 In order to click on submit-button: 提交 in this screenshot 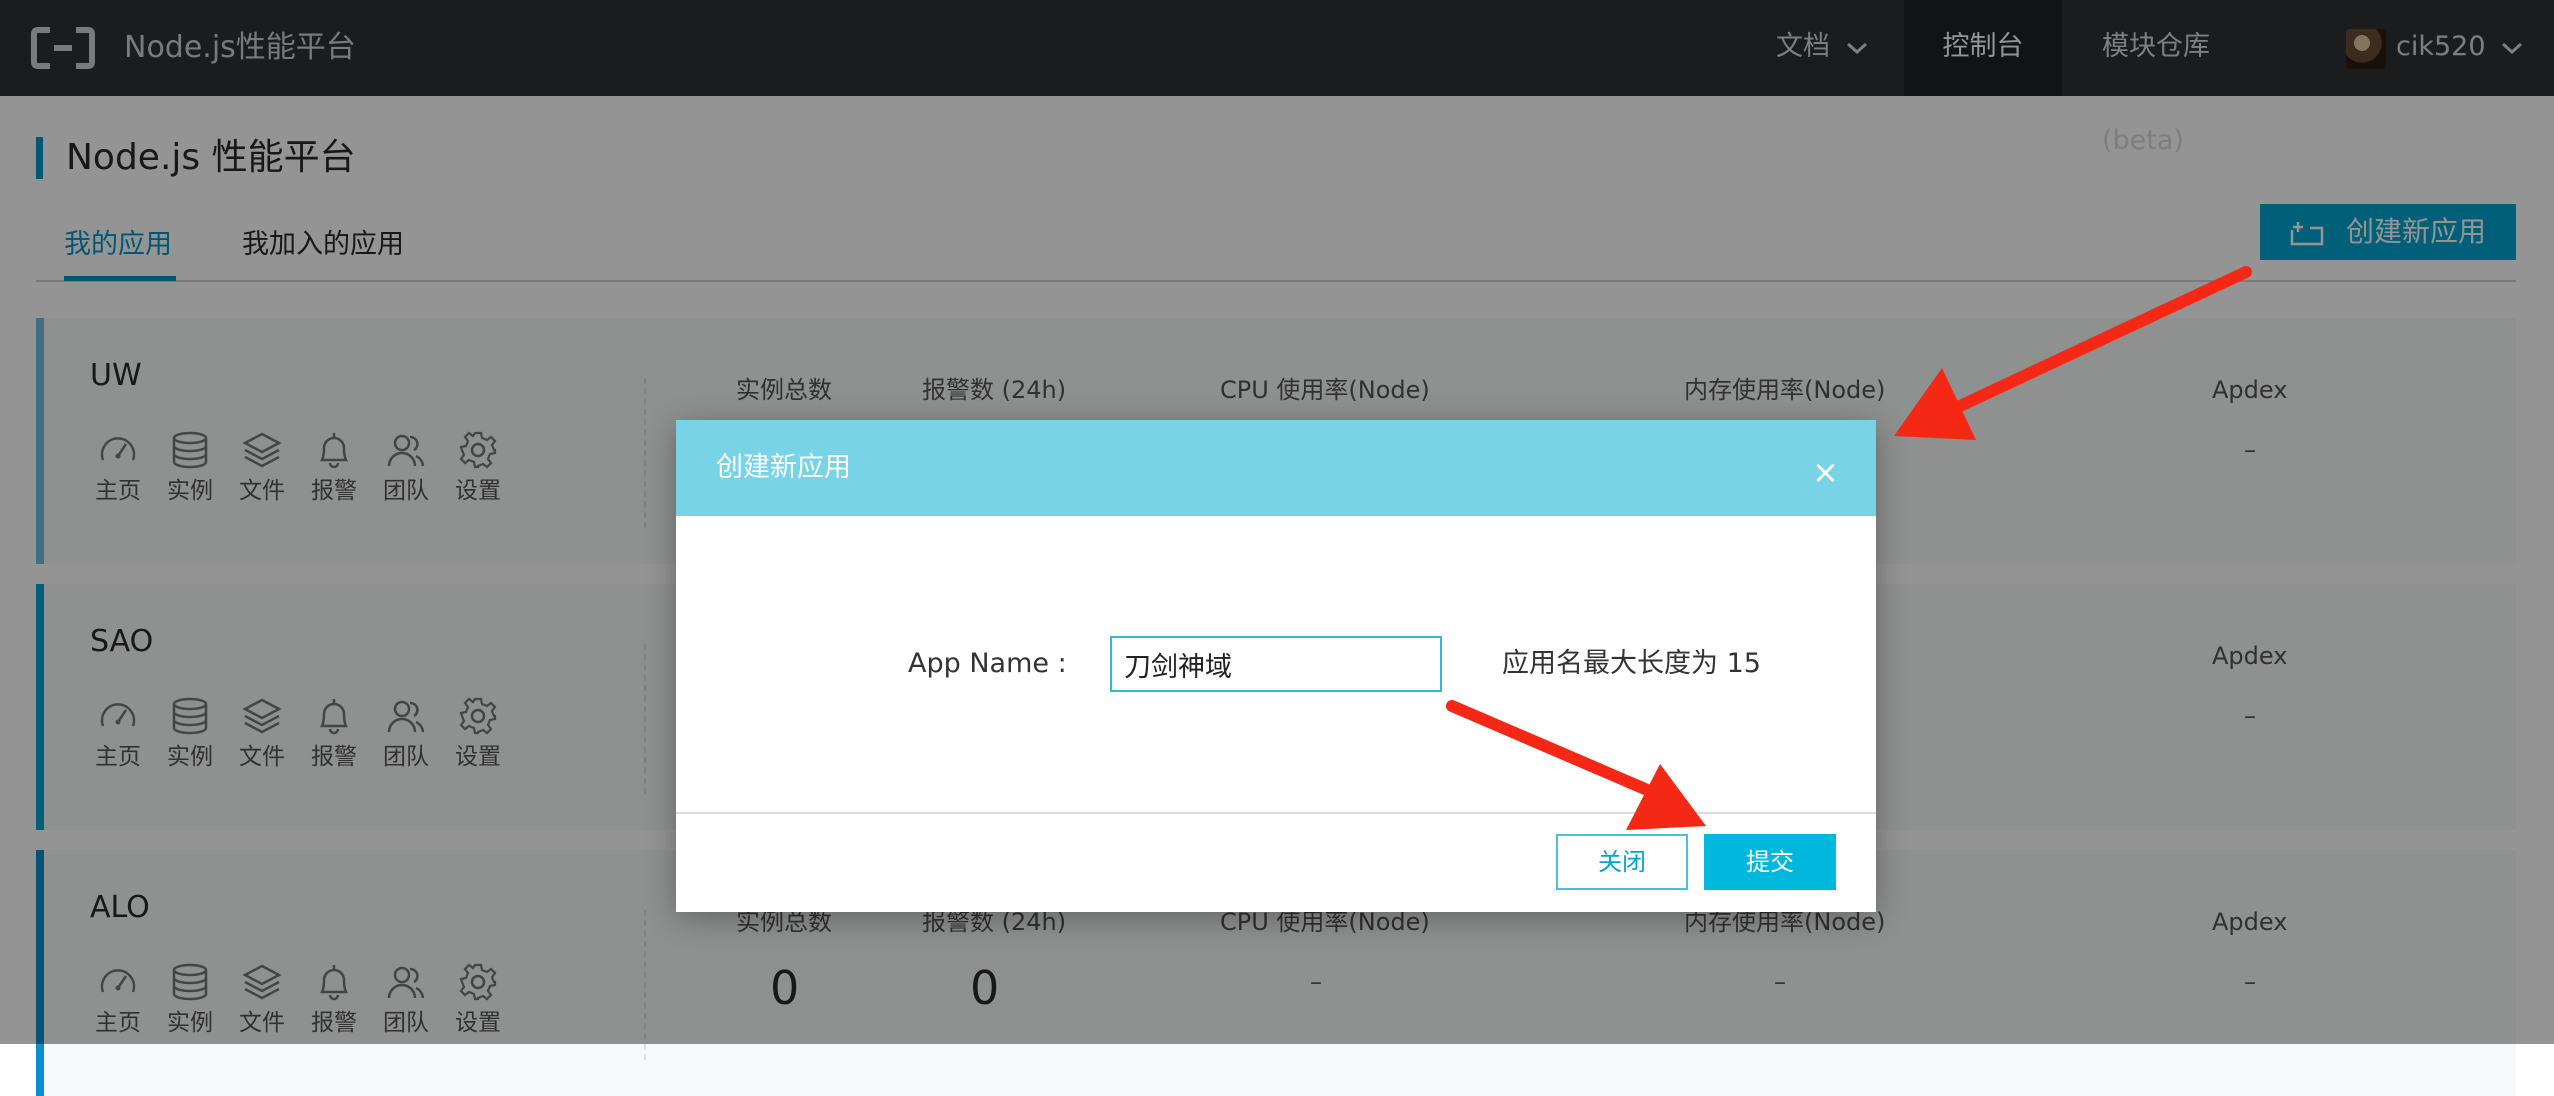, I will do `click(1770, 862)`.